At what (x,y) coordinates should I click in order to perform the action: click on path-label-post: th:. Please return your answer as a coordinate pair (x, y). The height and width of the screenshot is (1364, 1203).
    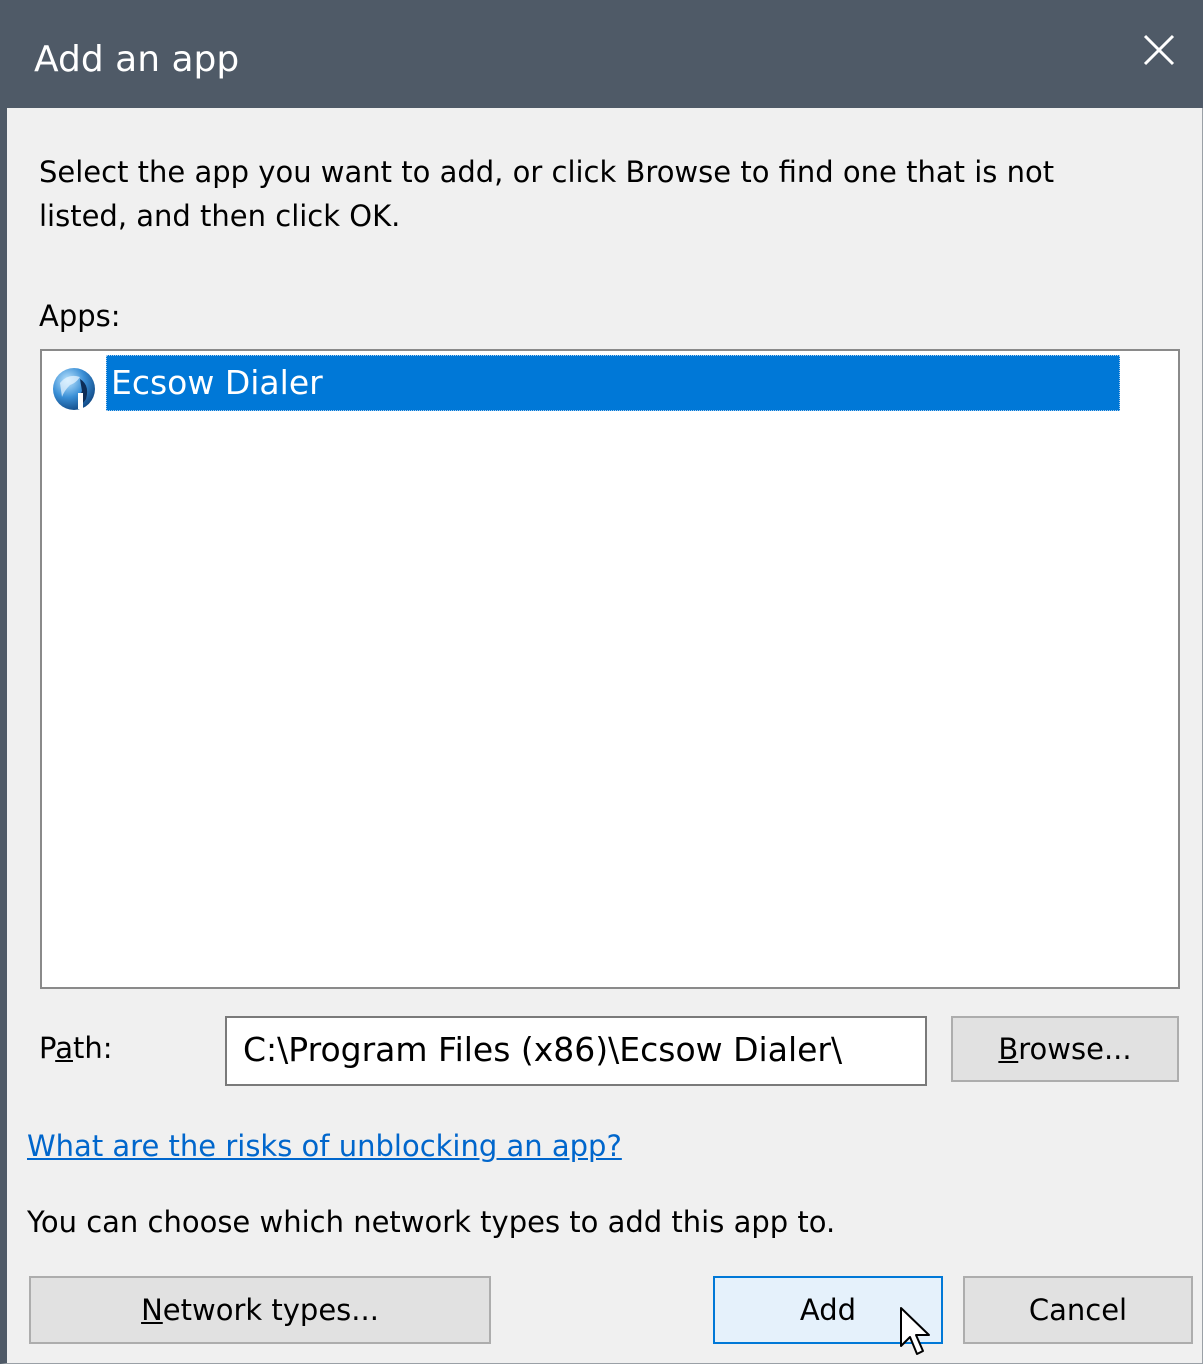
    Looking at the image, I should click on (92, 1048).